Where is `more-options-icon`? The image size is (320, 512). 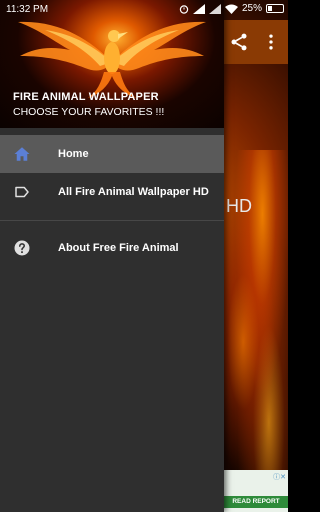
more-options-icon is located at coordinates (271, 42).